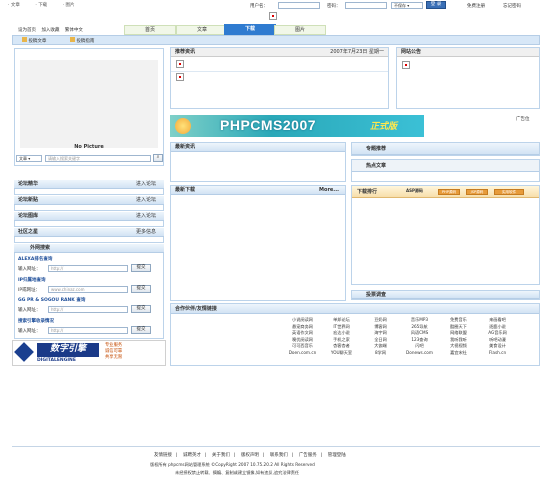 This screenshot has height=480, width=550. What do you see at coordinates (414, 191) in the screenshot?
I see `rank-tab-asp: ASP源码` at bounding box center [414, 191].